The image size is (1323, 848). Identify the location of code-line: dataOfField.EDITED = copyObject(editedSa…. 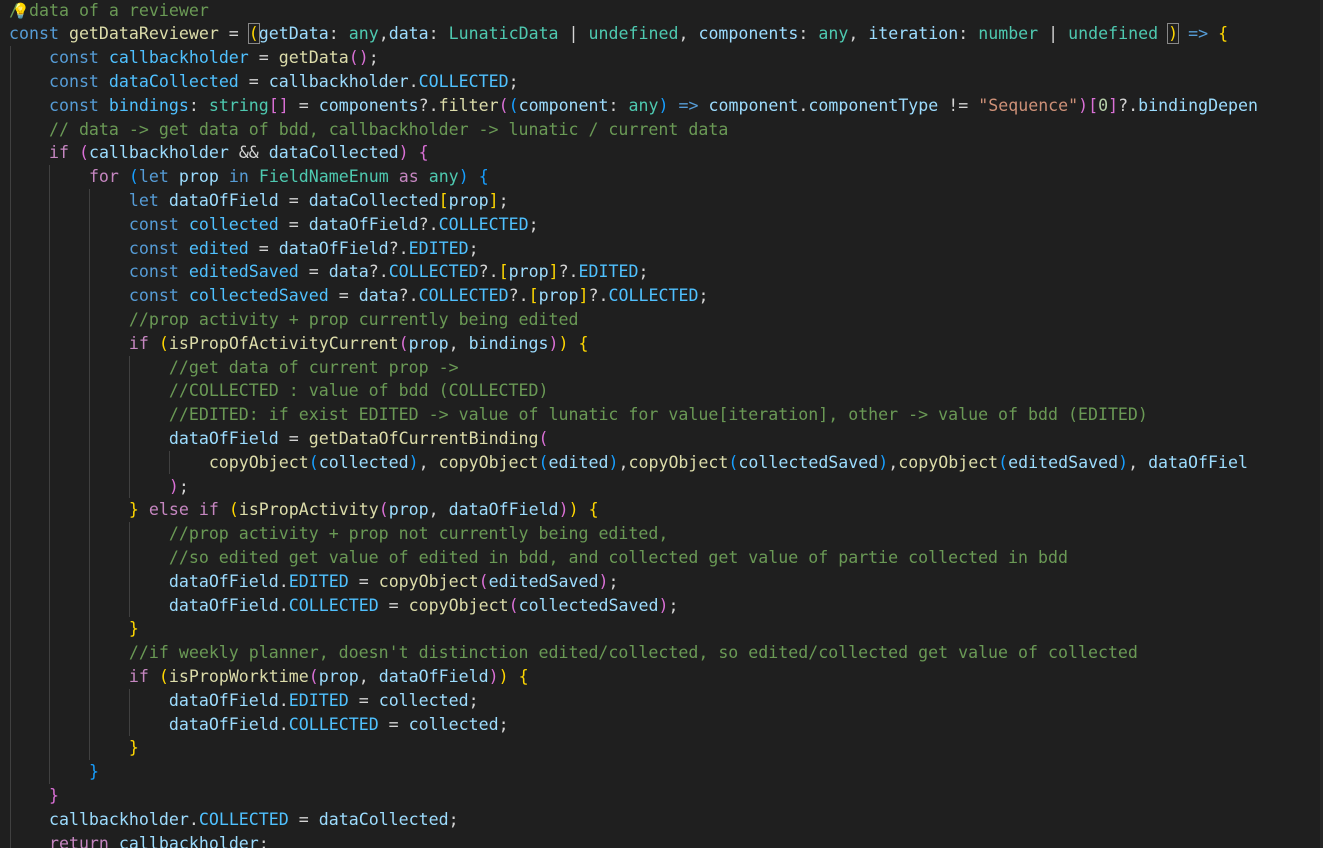
(666, 582).